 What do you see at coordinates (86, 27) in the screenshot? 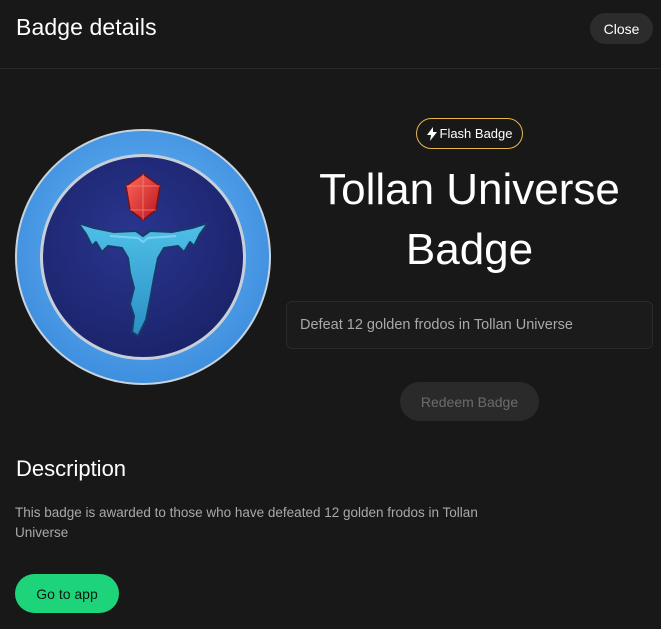
I see `modal-title: Badge details` at bounding box center [86, 27].